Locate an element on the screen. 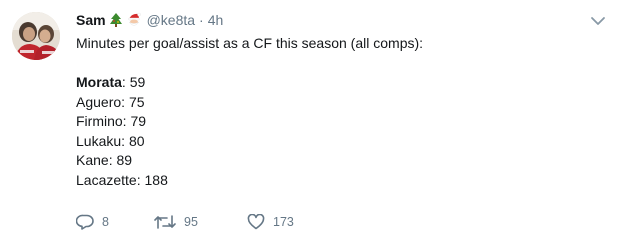 The height and width of the screenshot is (242, 620). stat-value: 59 is located at coordinates (137, 82).